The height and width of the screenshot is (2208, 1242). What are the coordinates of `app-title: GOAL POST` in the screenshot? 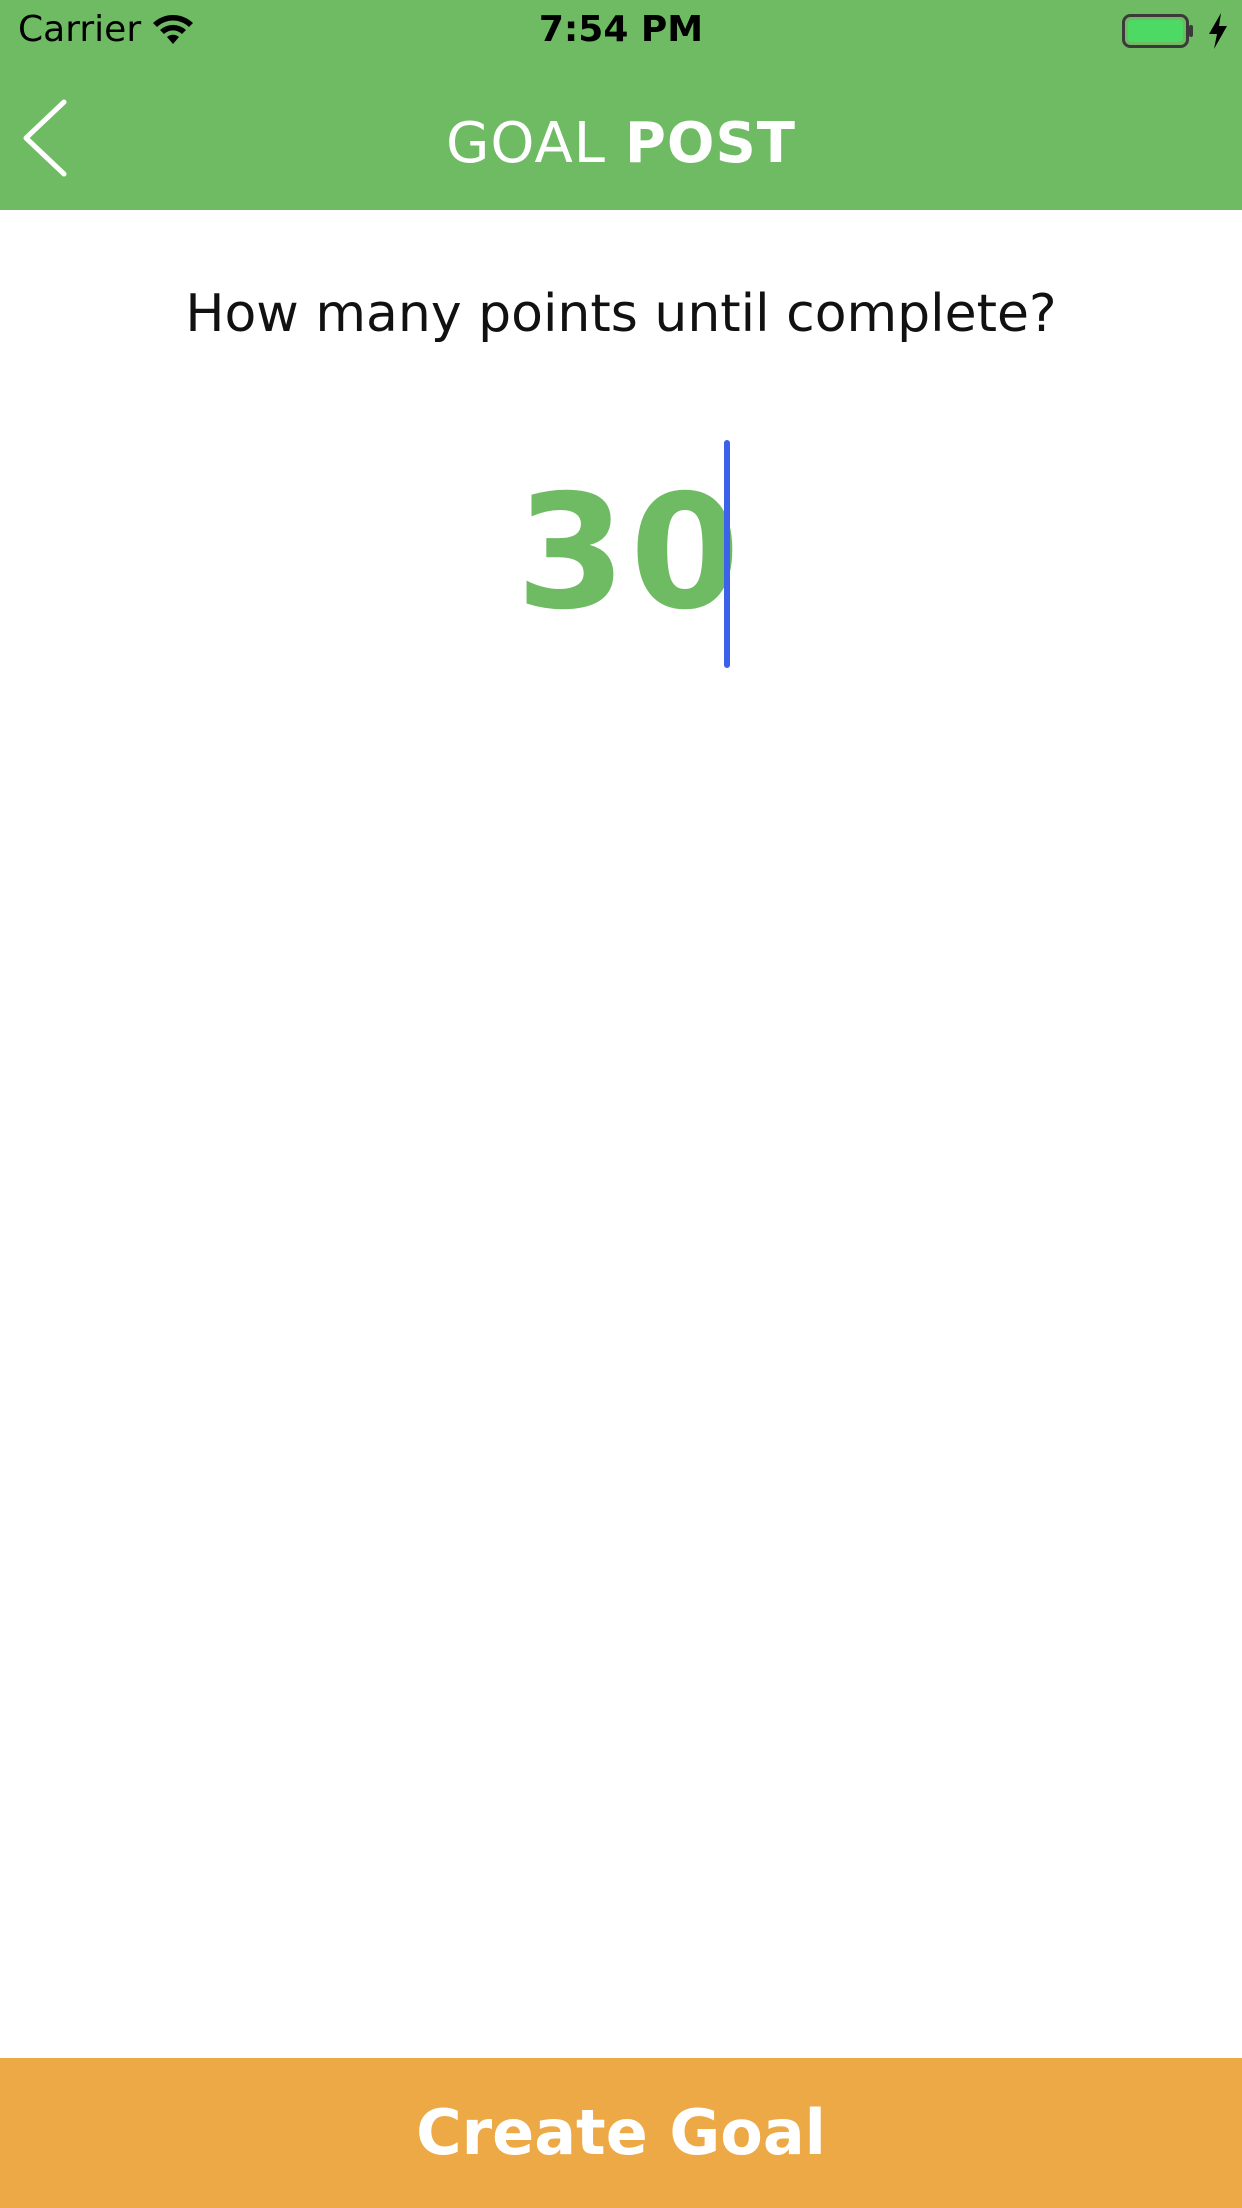 It's located at (621, 144).